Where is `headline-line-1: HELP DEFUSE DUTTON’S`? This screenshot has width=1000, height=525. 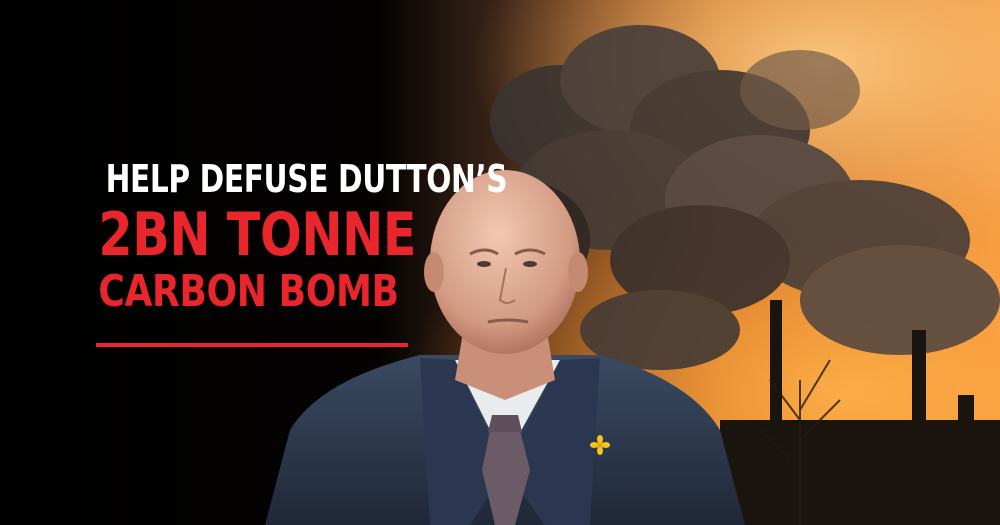 headline-line-1: HELP DEFUSE DUTTON’S is located at coordinates (306, 179).